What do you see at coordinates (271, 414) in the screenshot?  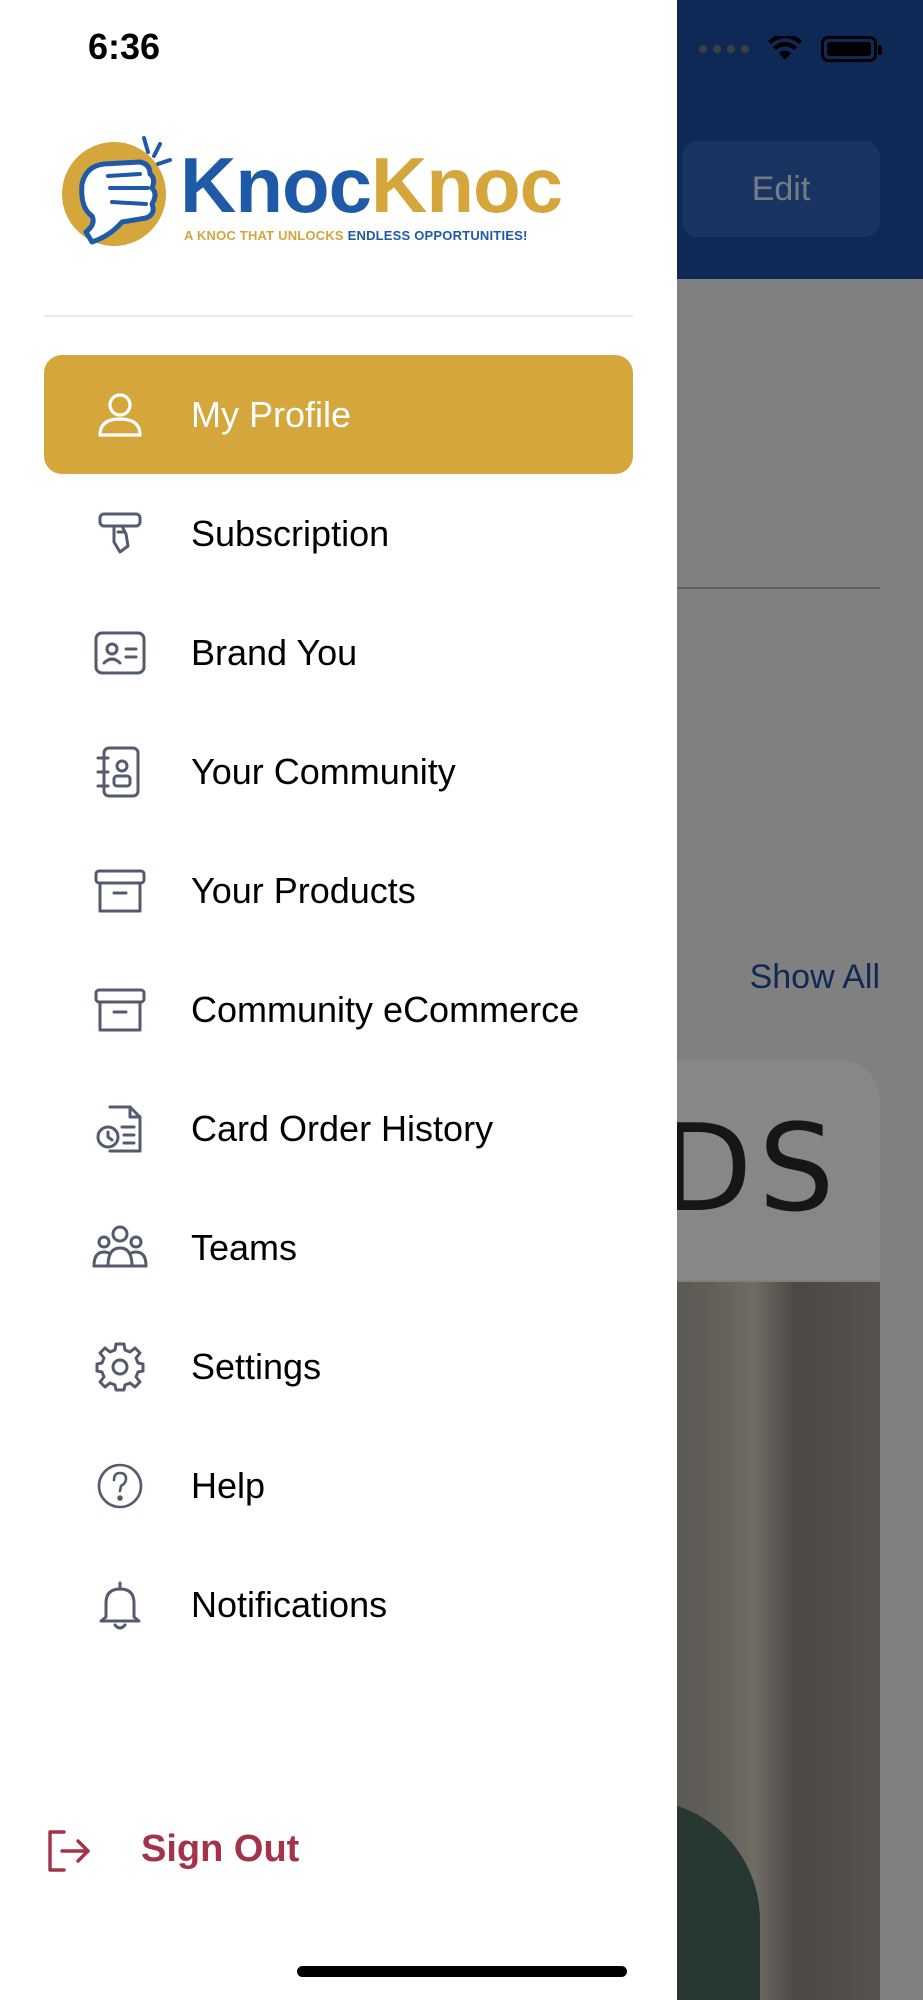 I see `menu-item-label: My Profile` at bounding box center [271, 414].